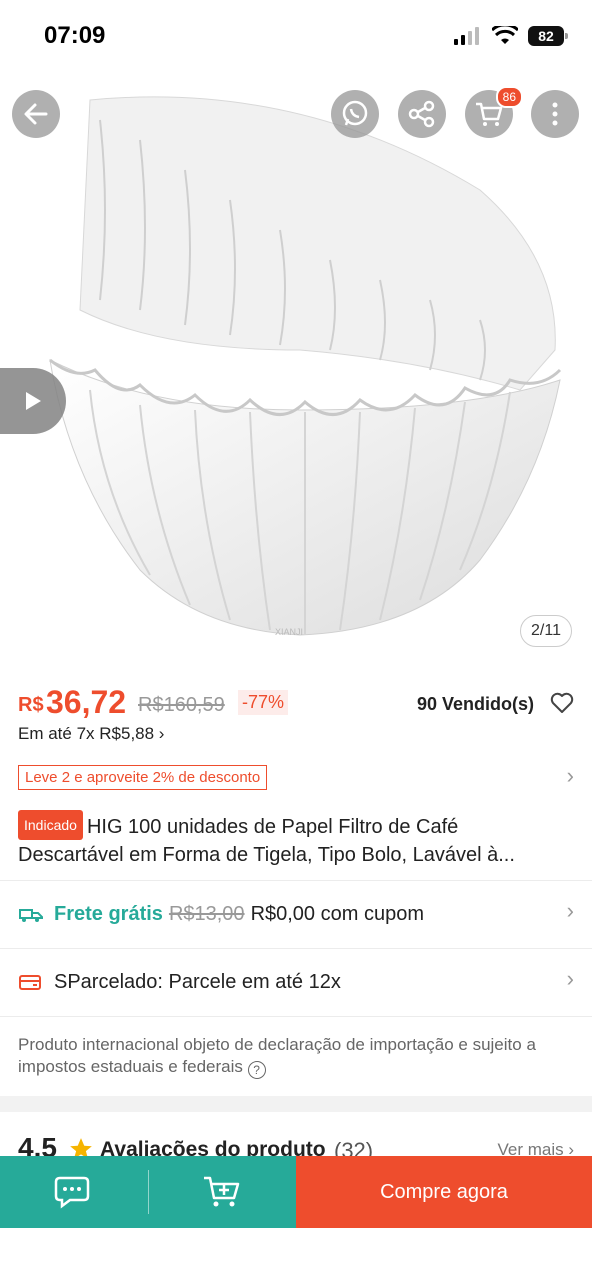 The height and width of the screenshot is (1280, 592). Describe the element at coordinates (296, 777) in the screenshot. I see `promo-row: Leve 2 e aproveite 2% de desconto ›` at that location.